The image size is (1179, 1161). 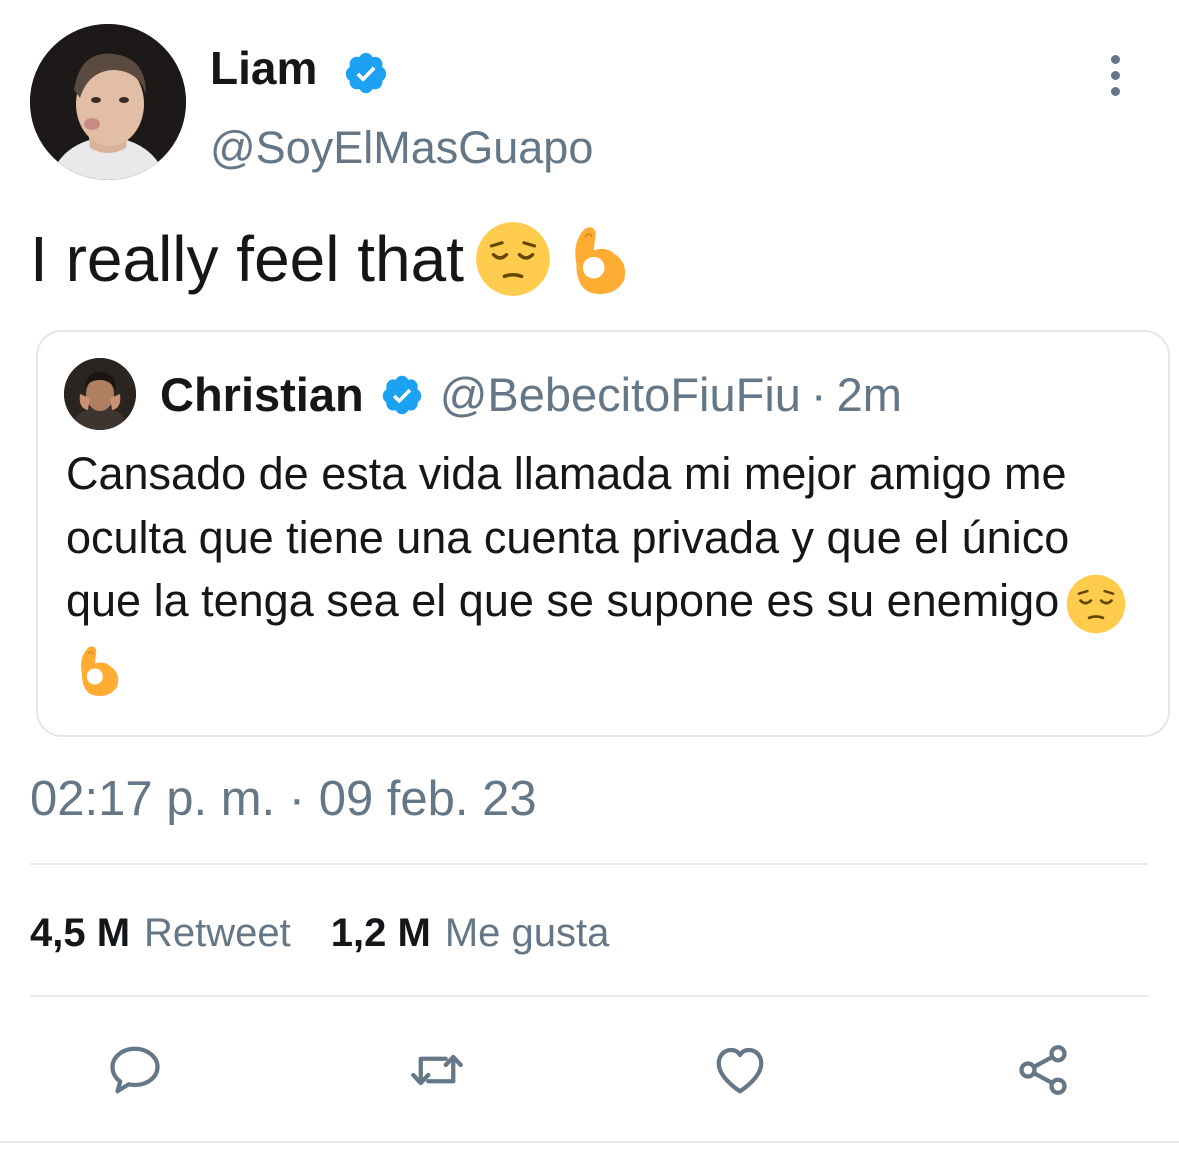 What do you see at coordinates (283, 799) in the screenshot?
I see `tweet-timestamp: 02:17 p. m. · 09 feb. 23` at bounding box center [283, 799].